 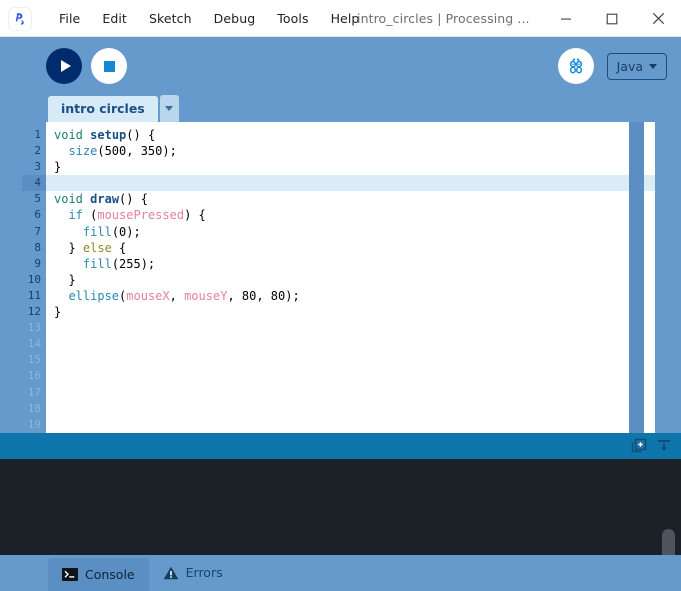 I want to click on window-controls, so click(x=612, y=18).